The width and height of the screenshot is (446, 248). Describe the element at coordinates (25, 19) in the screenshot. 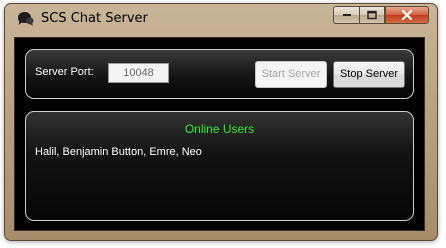

I see `chat-bubbles-icon` at that location.